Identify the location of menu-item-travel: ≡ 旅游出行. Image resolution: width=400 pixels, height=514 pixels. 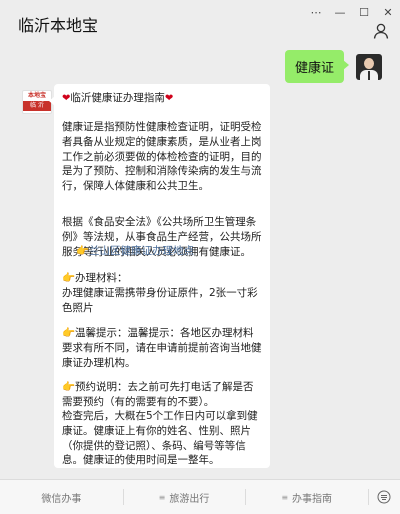
(184, 497).